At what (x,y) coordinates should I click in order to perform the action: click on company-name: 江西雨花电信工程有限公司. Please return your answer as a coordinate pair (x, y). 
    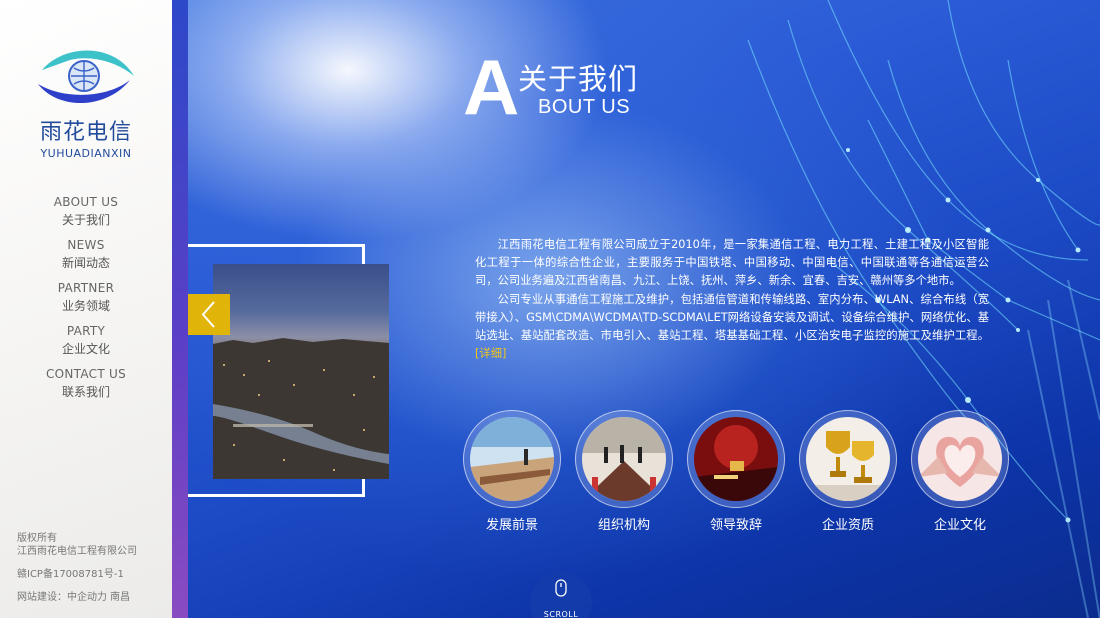
    Looking at the image, I should click on (77, 551).